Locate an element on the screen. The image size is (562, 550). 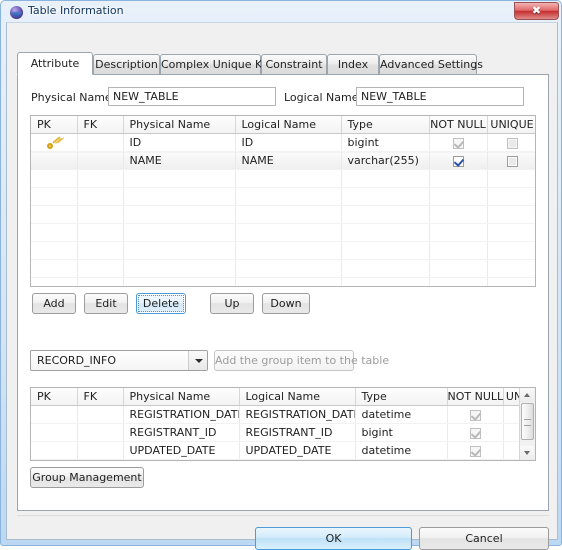
group-management-label: Group Management is located at coordinates (87, 477).